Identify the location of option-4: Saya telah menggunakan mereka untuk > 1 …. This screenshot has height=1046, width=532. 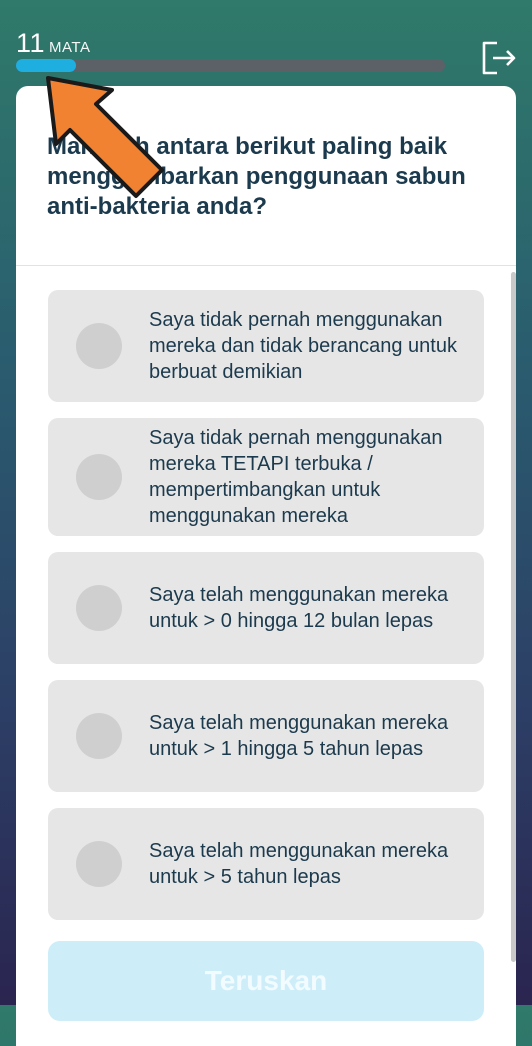
(266, 736).